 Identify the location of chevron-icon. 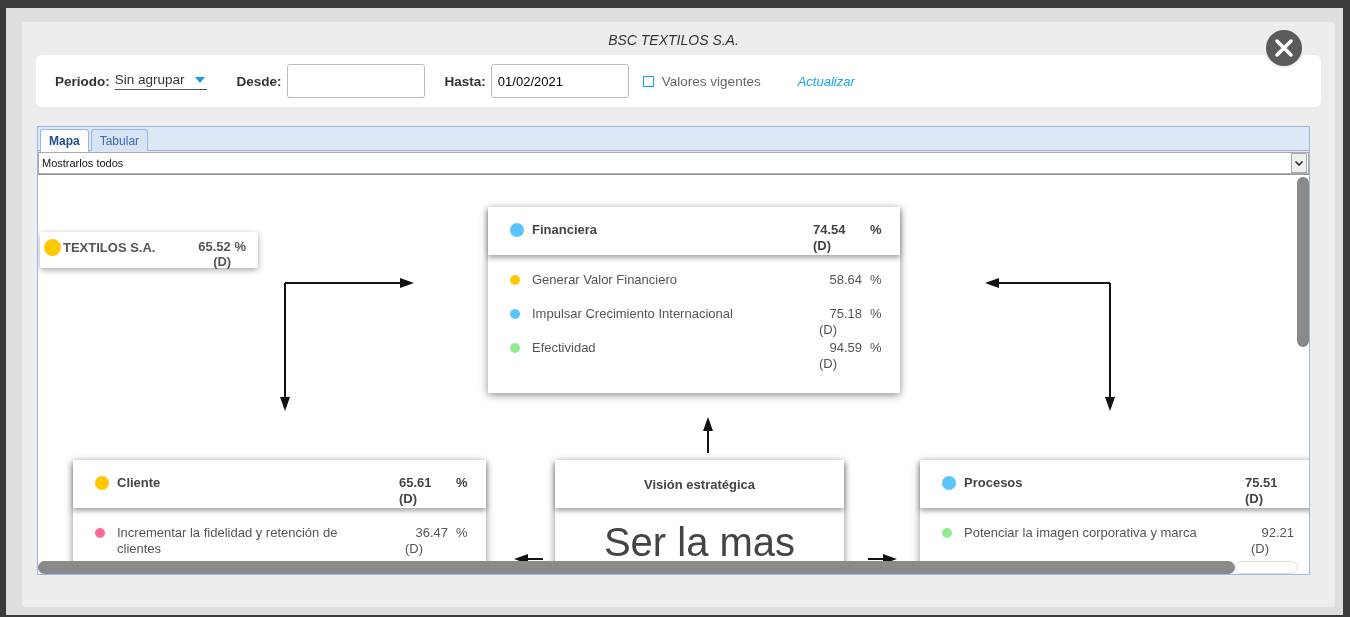
(1299, 163).